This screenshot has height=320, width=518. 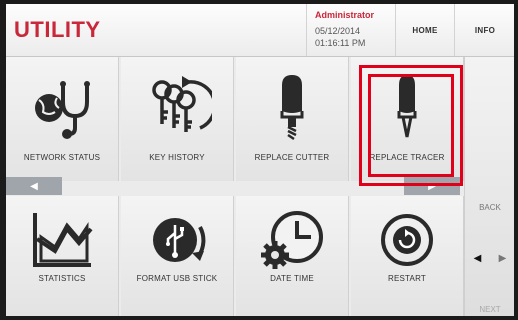 I want to click on restart-tile: RESTART, so click(x=407, y=256).